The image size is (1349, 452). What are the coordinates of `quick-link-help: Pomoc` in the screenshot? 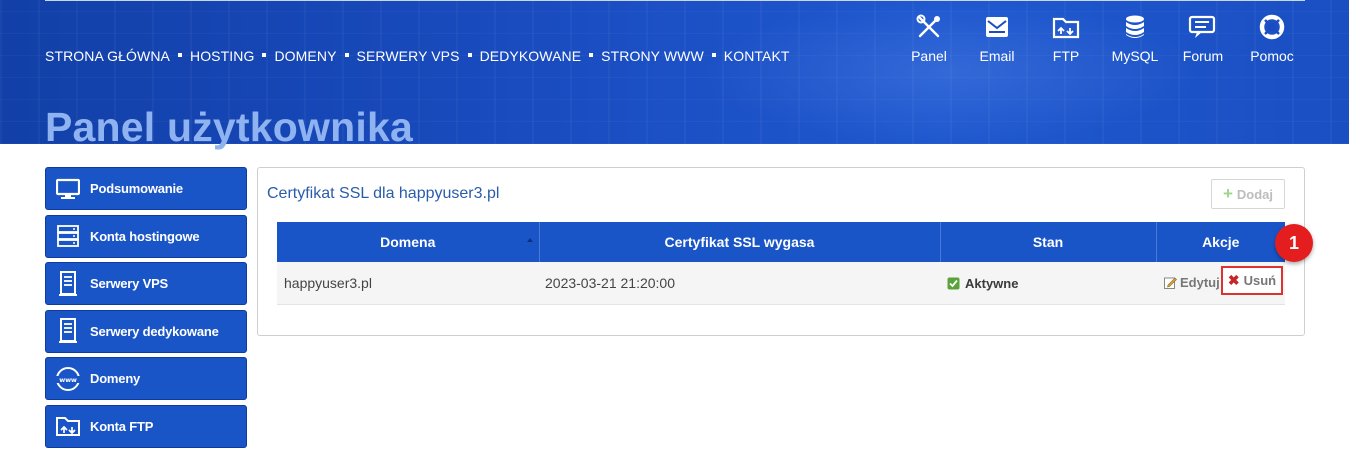 It's located at (1272, 39).